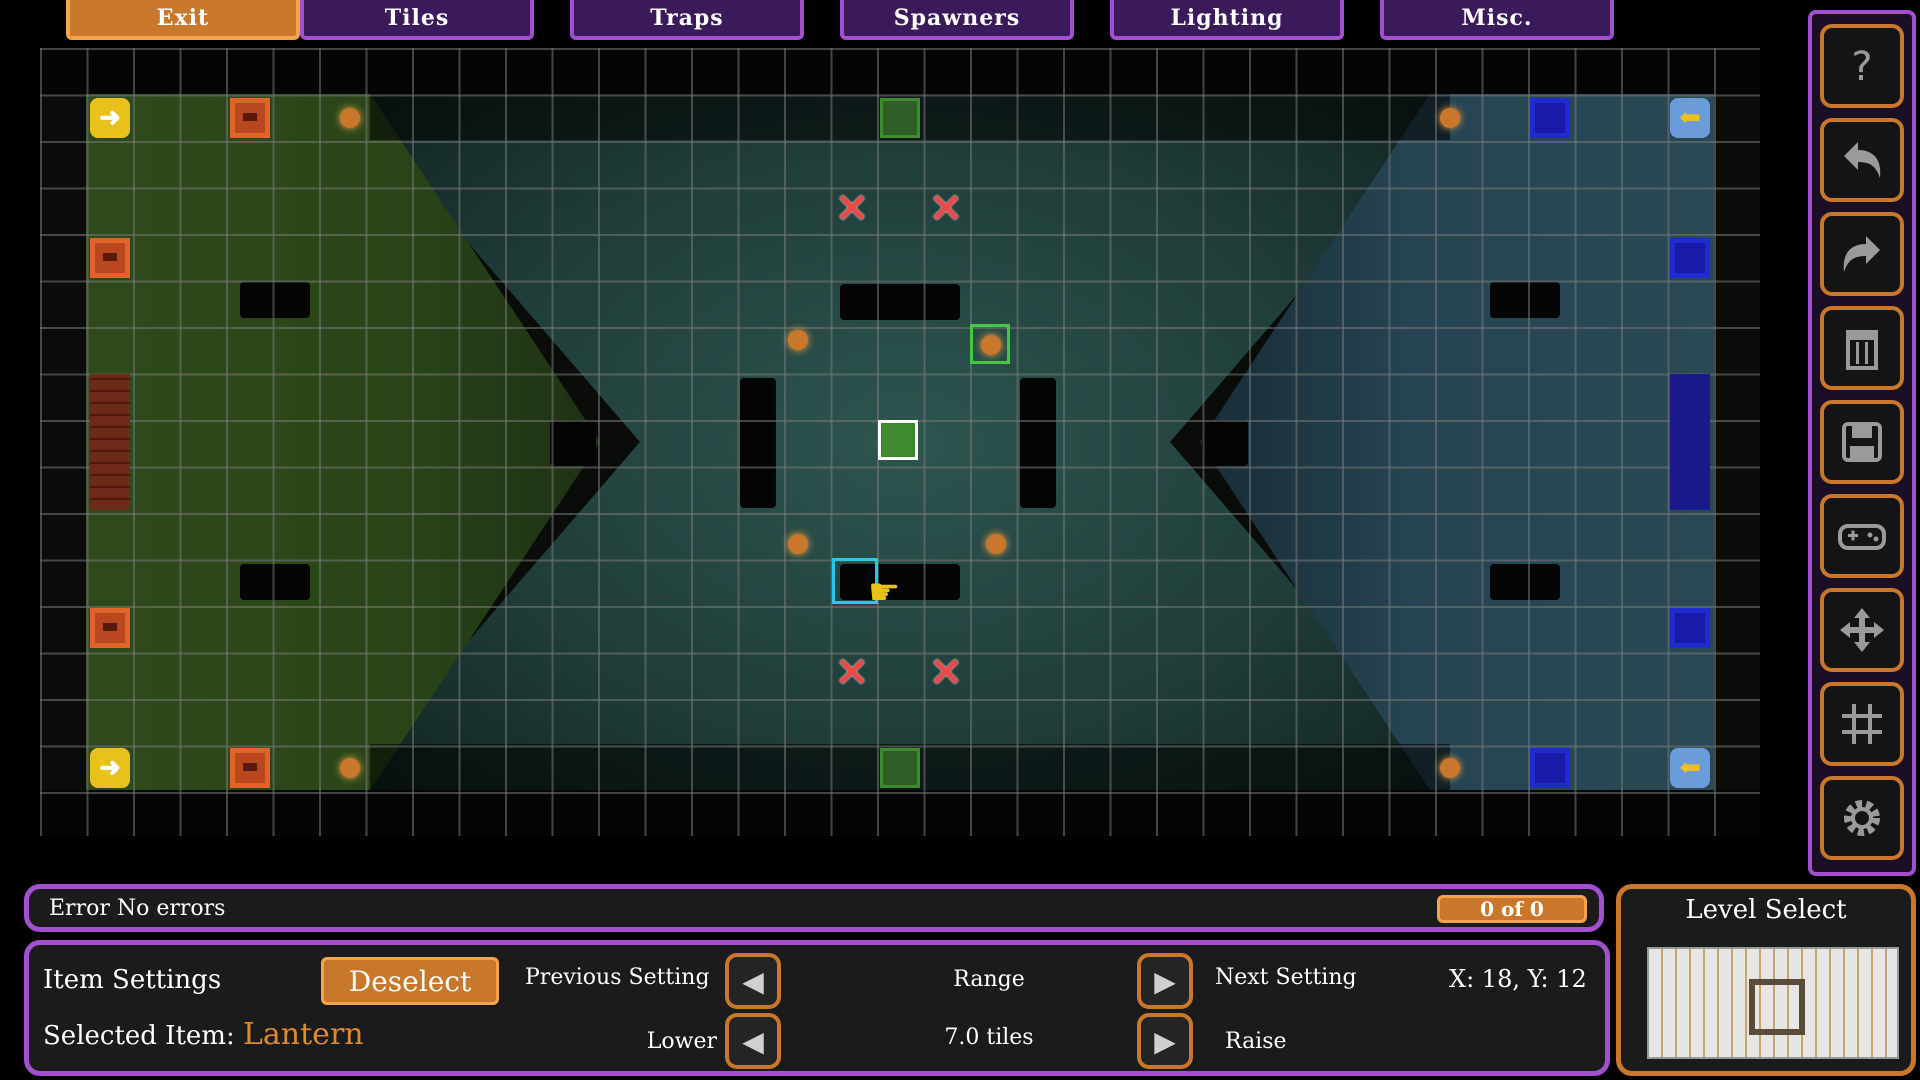  Describe the element at coordinates (989, 1037) in the screenshot. I see `setting-value: 7.0 tiles` at that location.